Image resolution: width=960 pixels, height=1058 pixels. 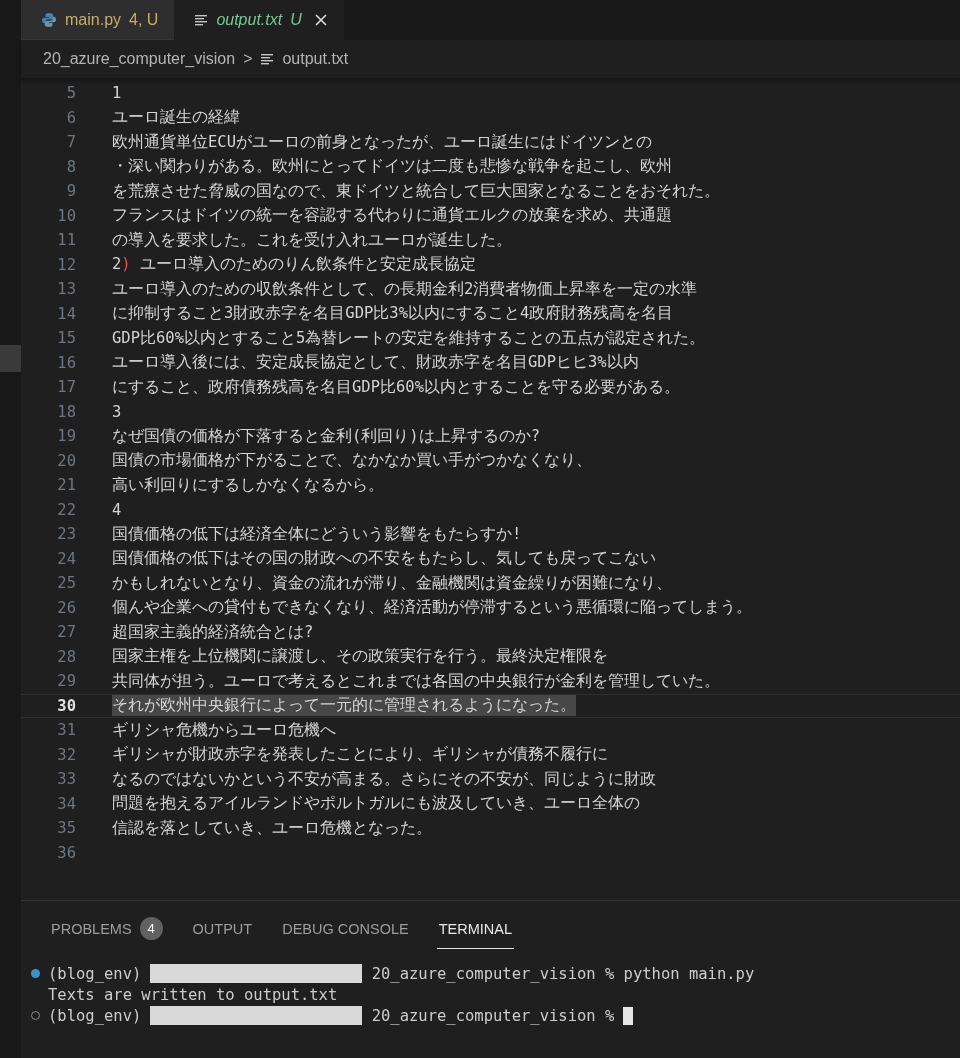 I want to click on code-line: 欧州通貨単位ECUがユーロの前身となったが、ユーロ誕生にはドイツンとの, so click(x=382, y=142).